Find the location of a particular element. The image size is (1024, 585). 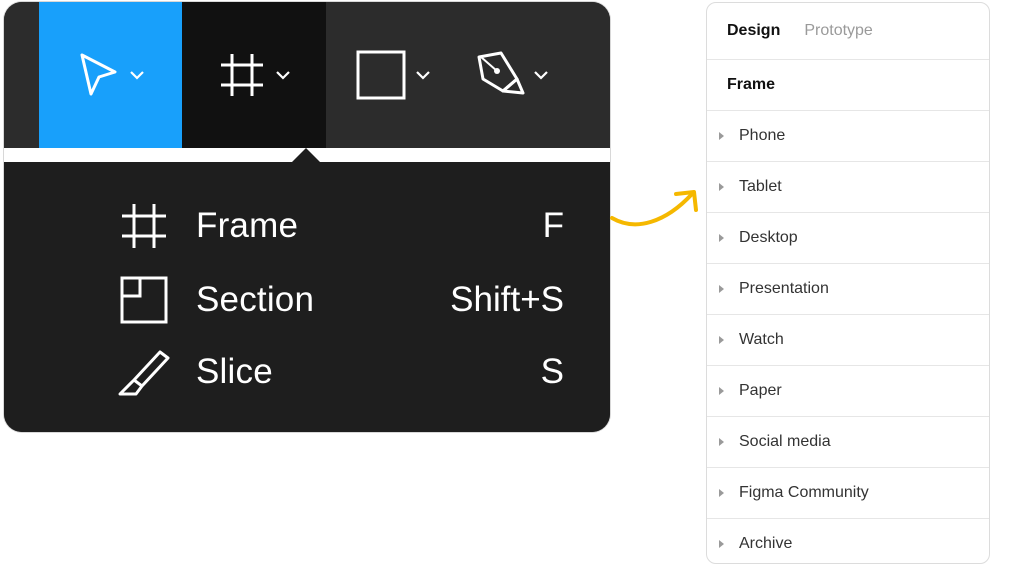

panel-tabs: Design Prototype is located at coordinates (848, 31).